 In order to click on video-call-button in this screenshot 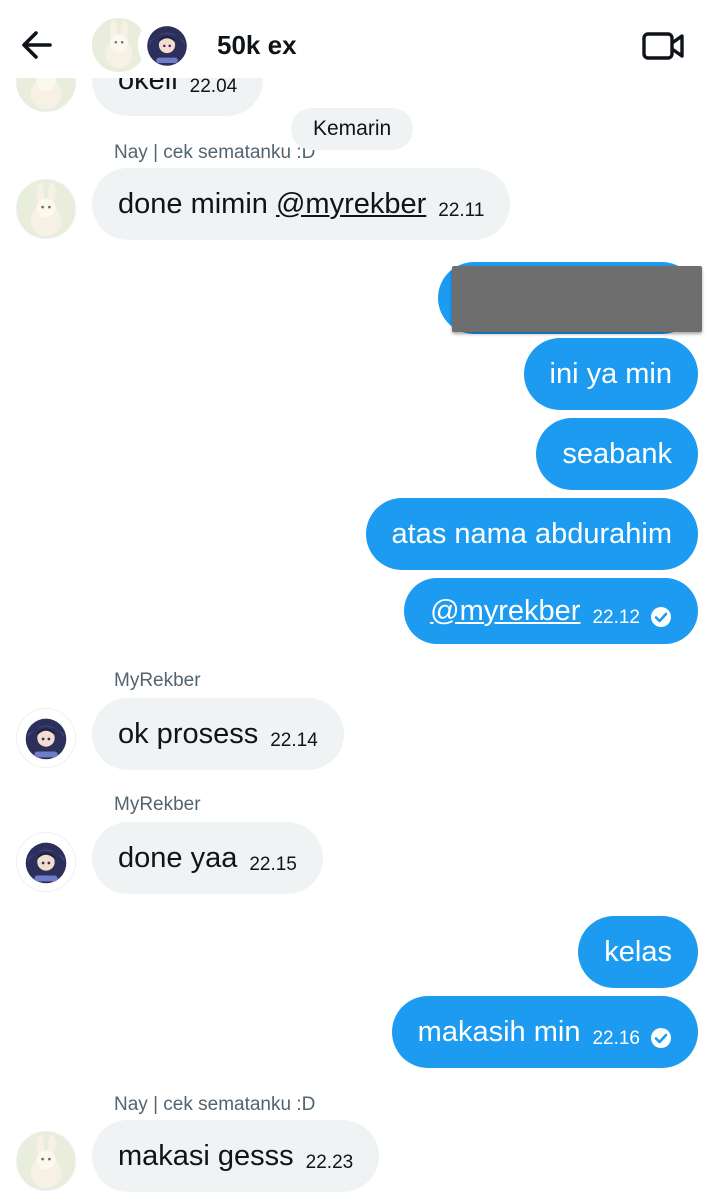, I will do `click(664, 46)`.